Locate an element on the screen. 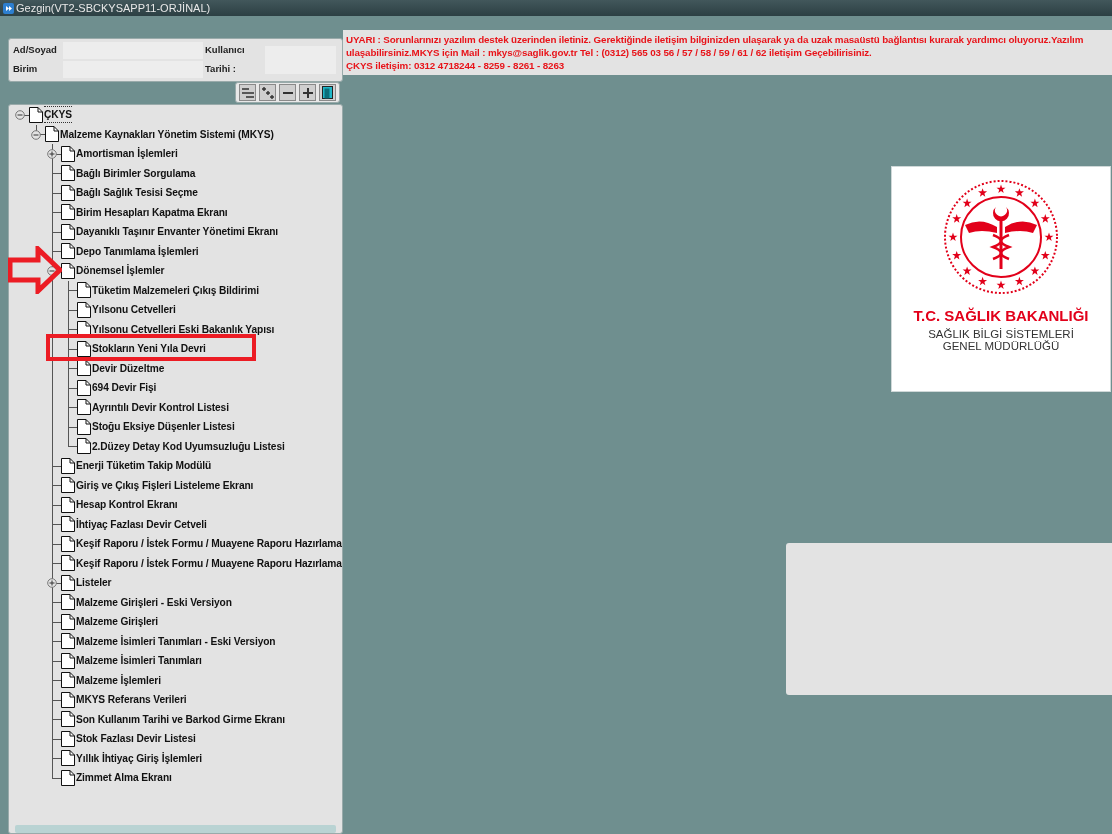  tree-item: Bağlı Birimler Sorgulama is located at coordinates (136, 173).